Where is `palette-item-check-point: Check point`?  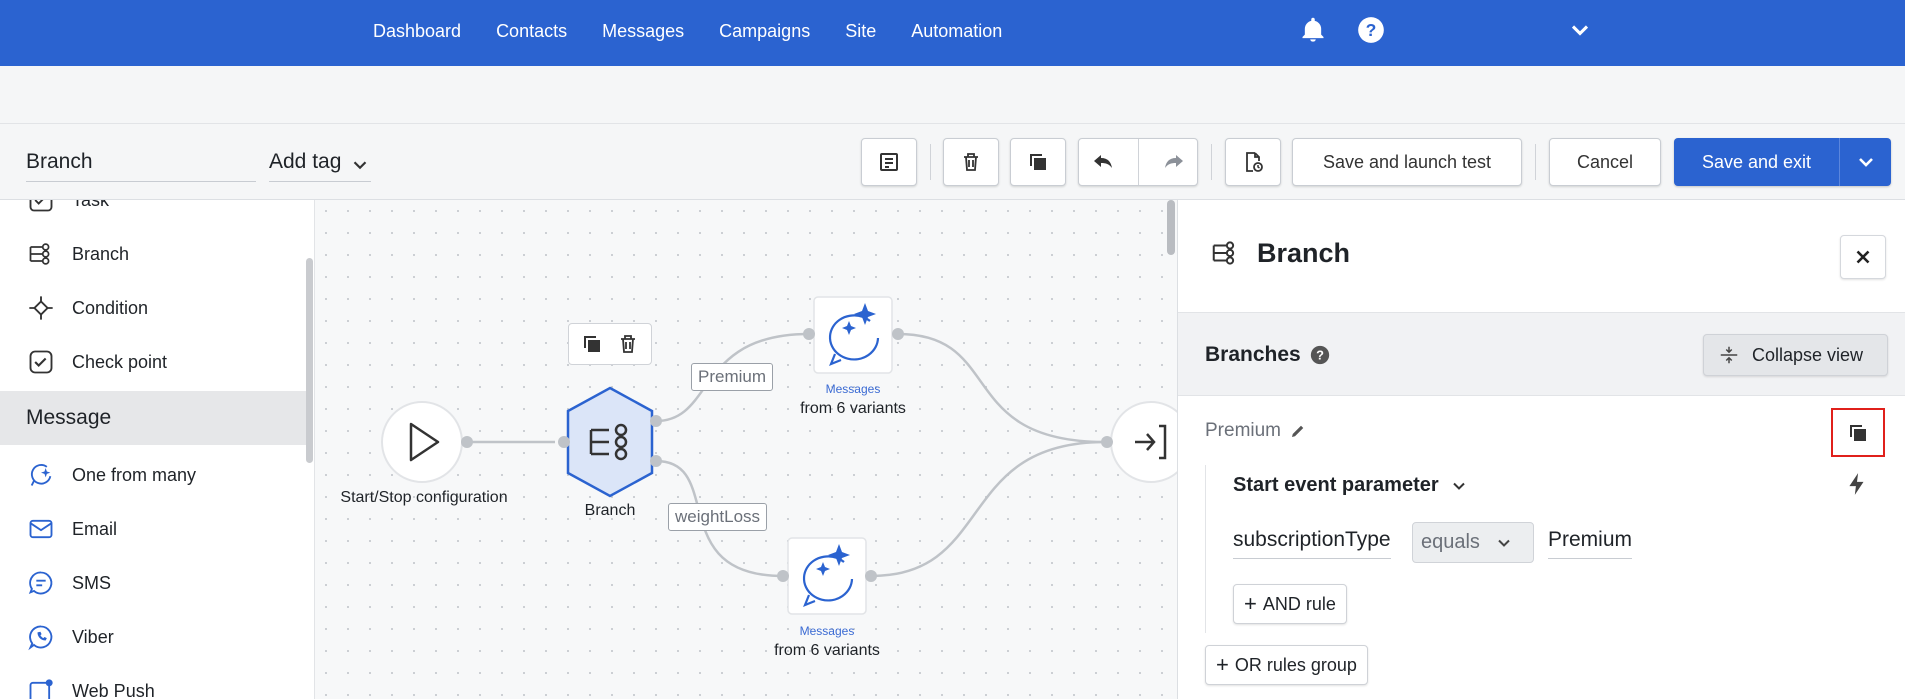
palette-item-check-point: Check point is located at coordinates (155, 362).